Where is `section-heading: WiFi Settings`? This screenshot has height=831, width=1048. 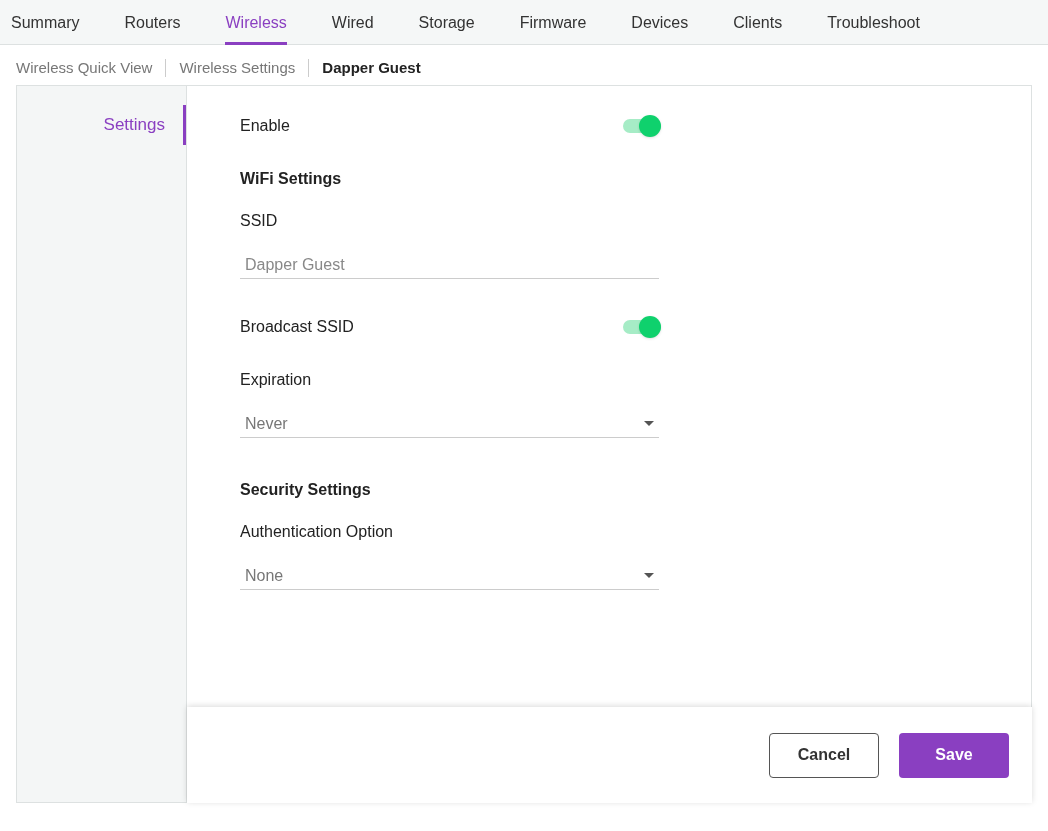
section-heading: WiFi Settings is located at coordinates (291, 179).